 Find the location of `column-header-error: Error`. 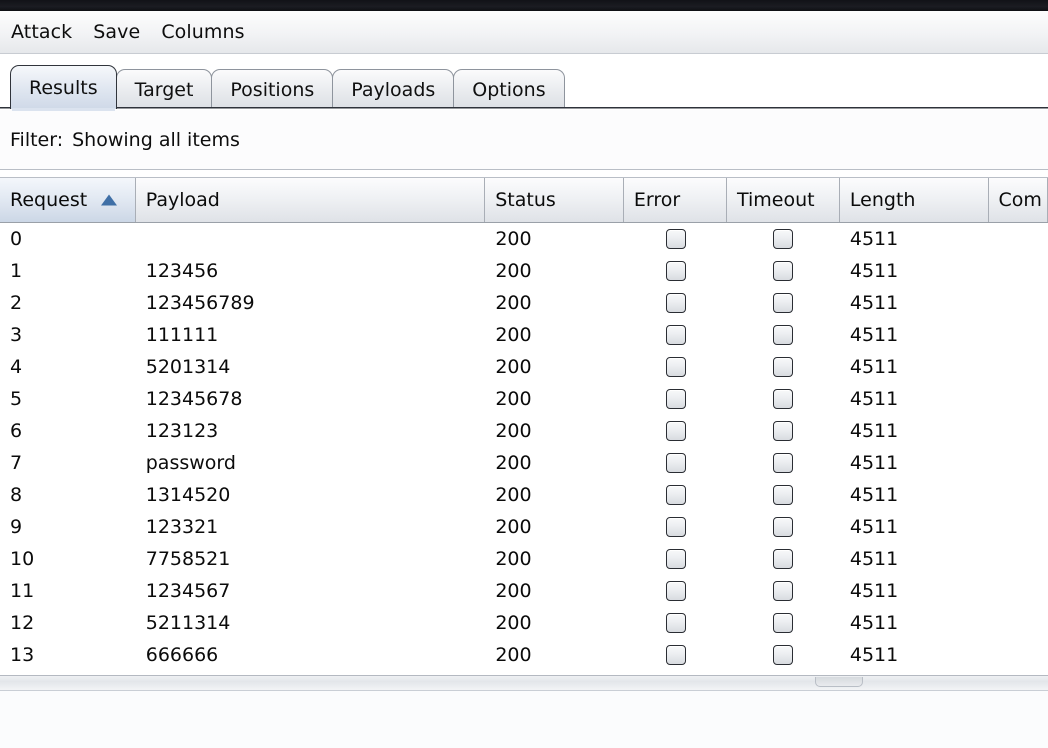

column-header-error: Error is located at coordinates (675, 200).